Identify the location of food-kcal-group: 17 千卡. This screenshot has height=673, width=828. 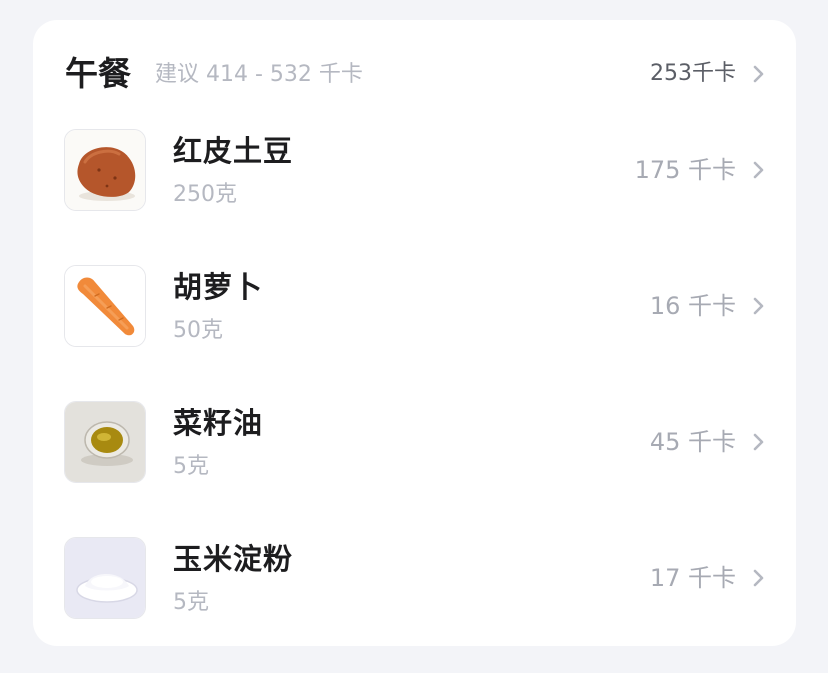
(708, 578).